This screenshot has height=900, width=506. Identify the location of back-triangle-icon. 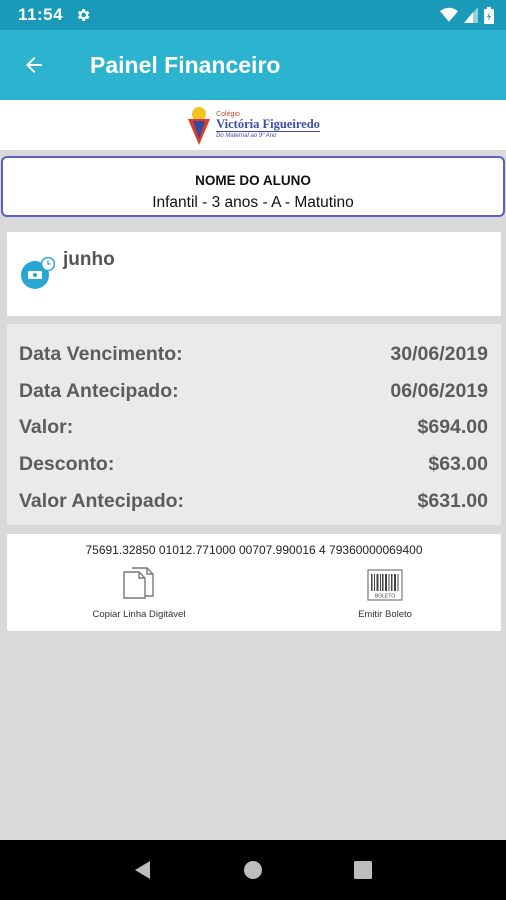
(142, 870).